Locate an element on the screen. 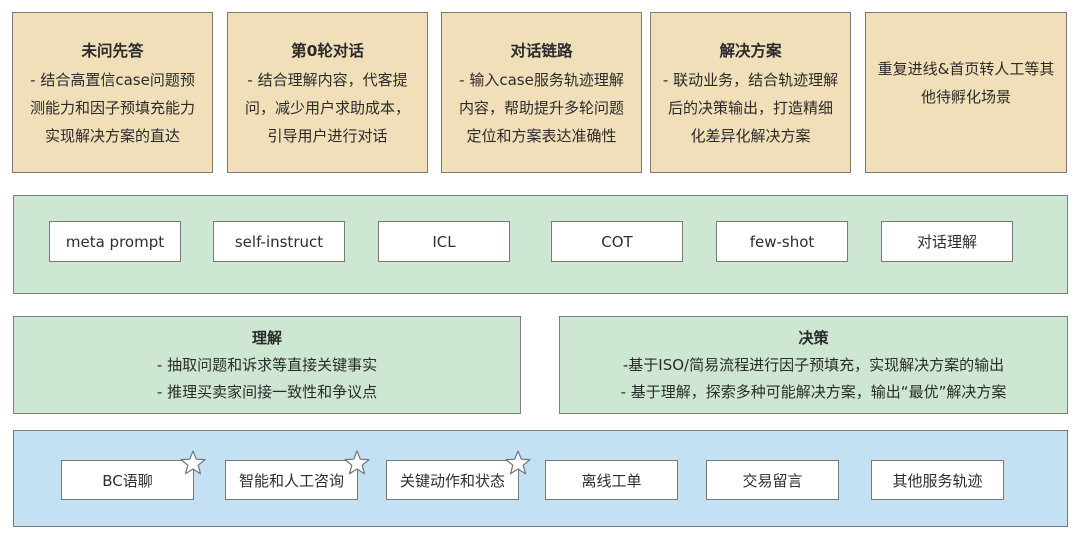  scenario-desc: 重复进线&首页转人工等其 他待孵化场景 is located at coordinates (966, 82).